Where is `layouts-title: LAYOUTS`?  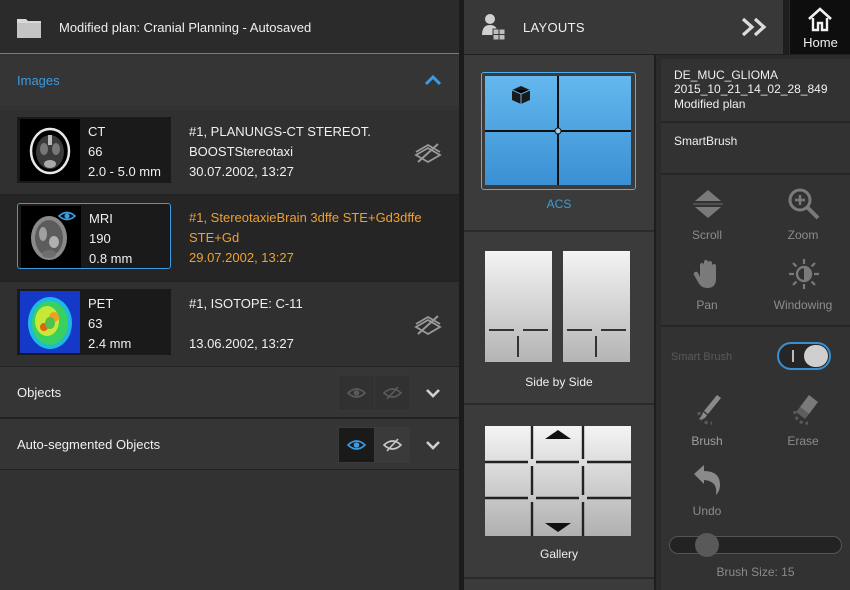
layouts-title: LAYOUTS is located at coordinates (554, 27).